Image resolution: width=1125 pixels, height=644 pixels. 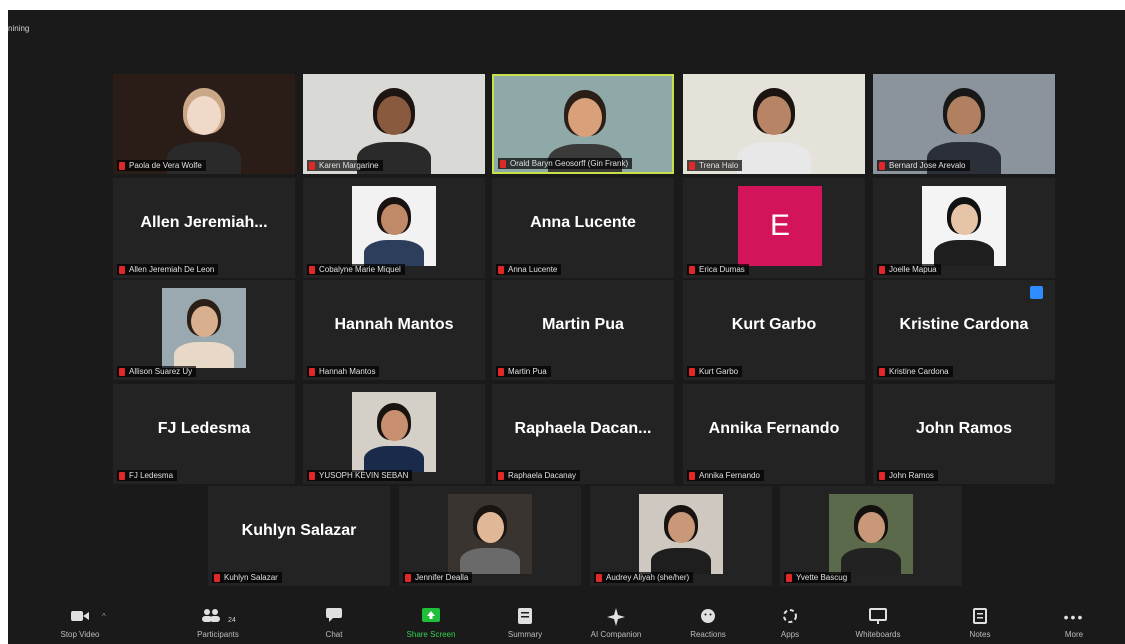 I want to click on participant-name-label: Allison Suarez Uy, so click(x=157, y=371).